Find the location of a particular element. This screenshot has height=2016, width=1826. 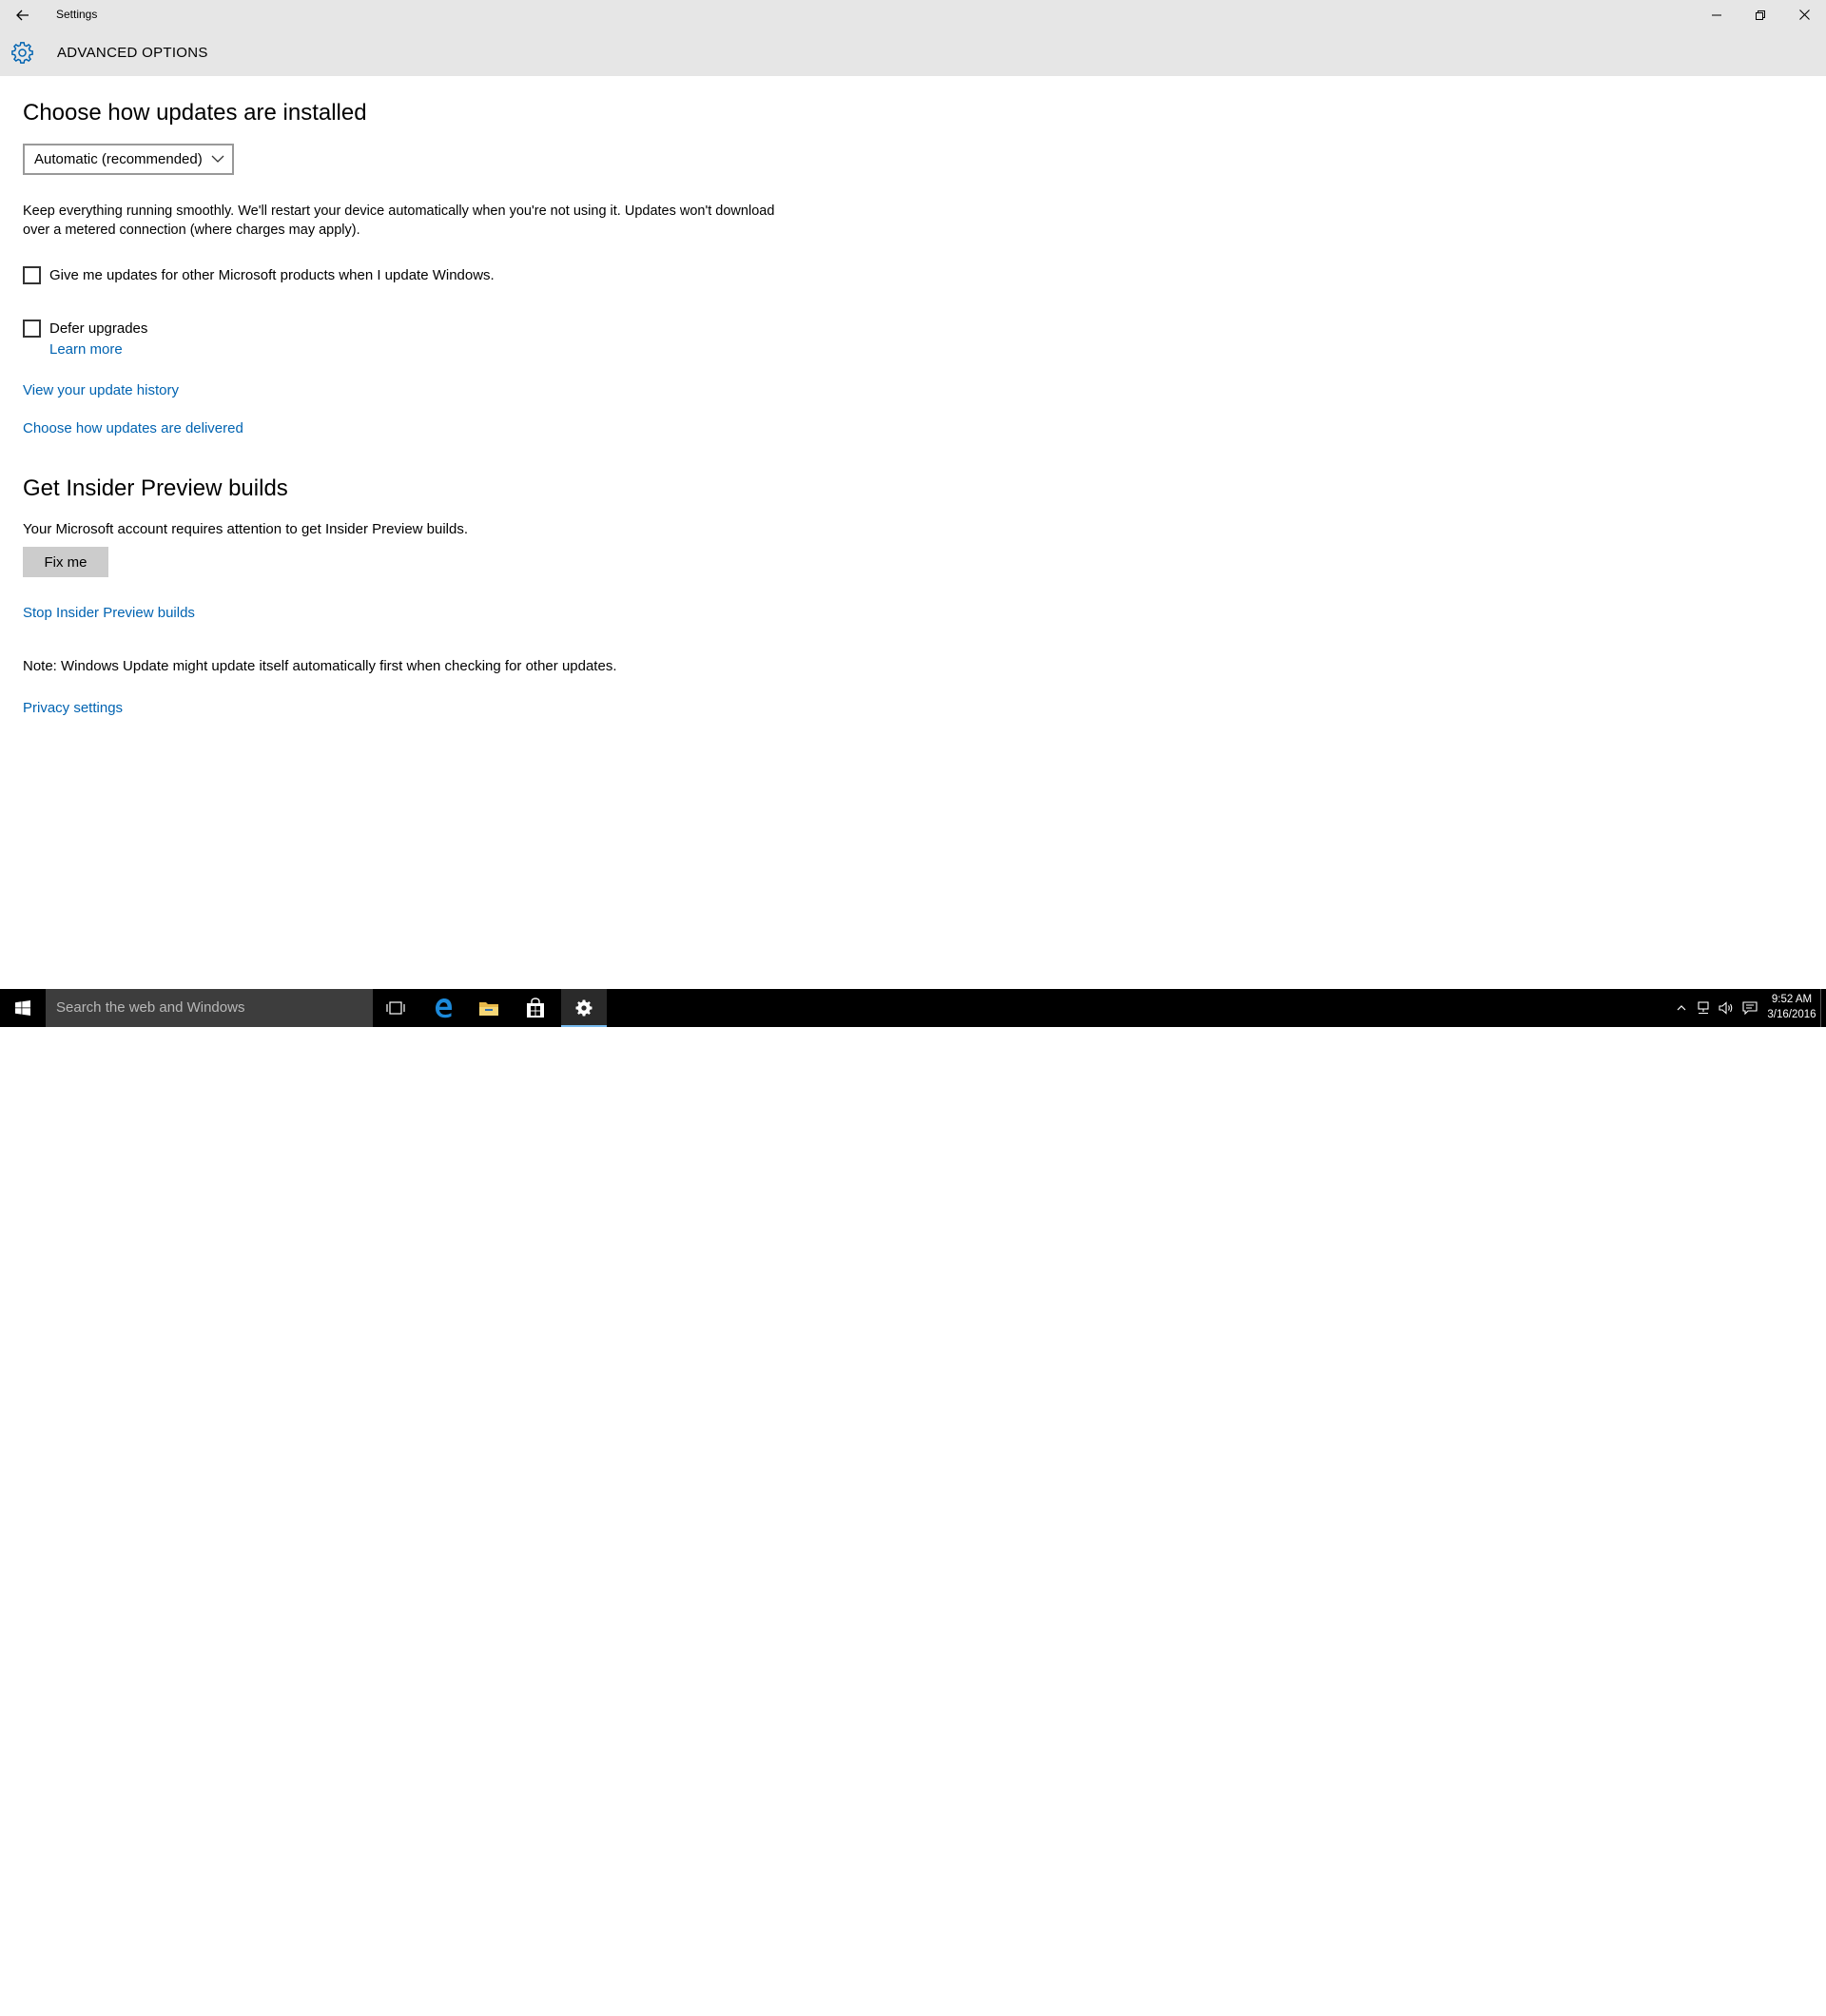

task-view-button is located at coordinates (395, 1008).